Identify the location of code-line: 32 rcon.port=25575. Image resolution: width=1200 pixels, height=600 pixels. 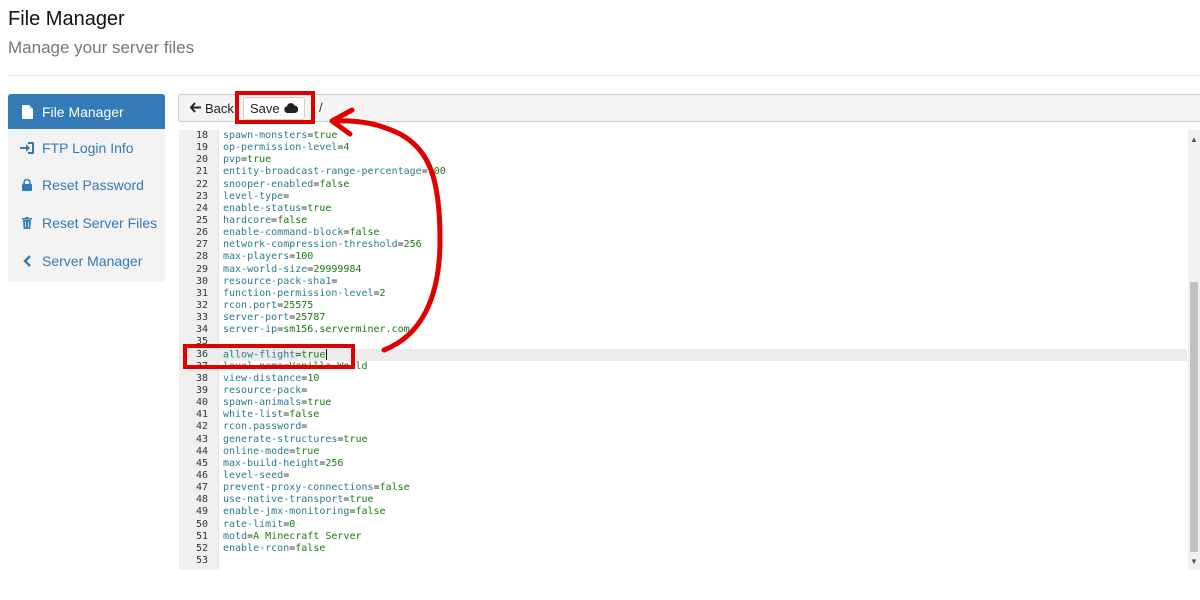
(683, 306).